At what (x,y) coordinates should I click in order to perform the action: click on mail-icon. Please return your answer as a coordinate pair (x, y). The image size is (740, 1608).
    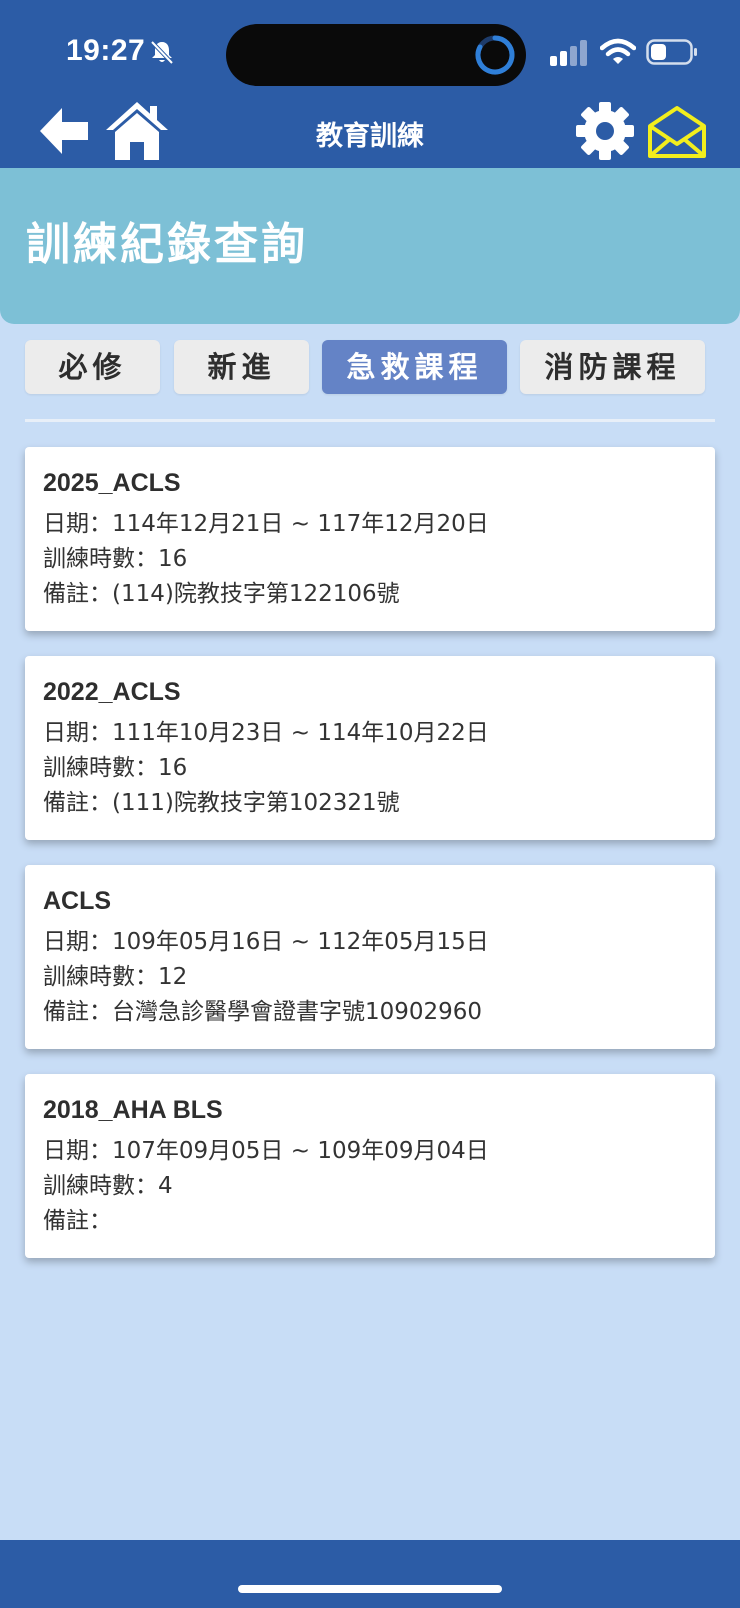
    Looking at the image, I should click on (677, 132).